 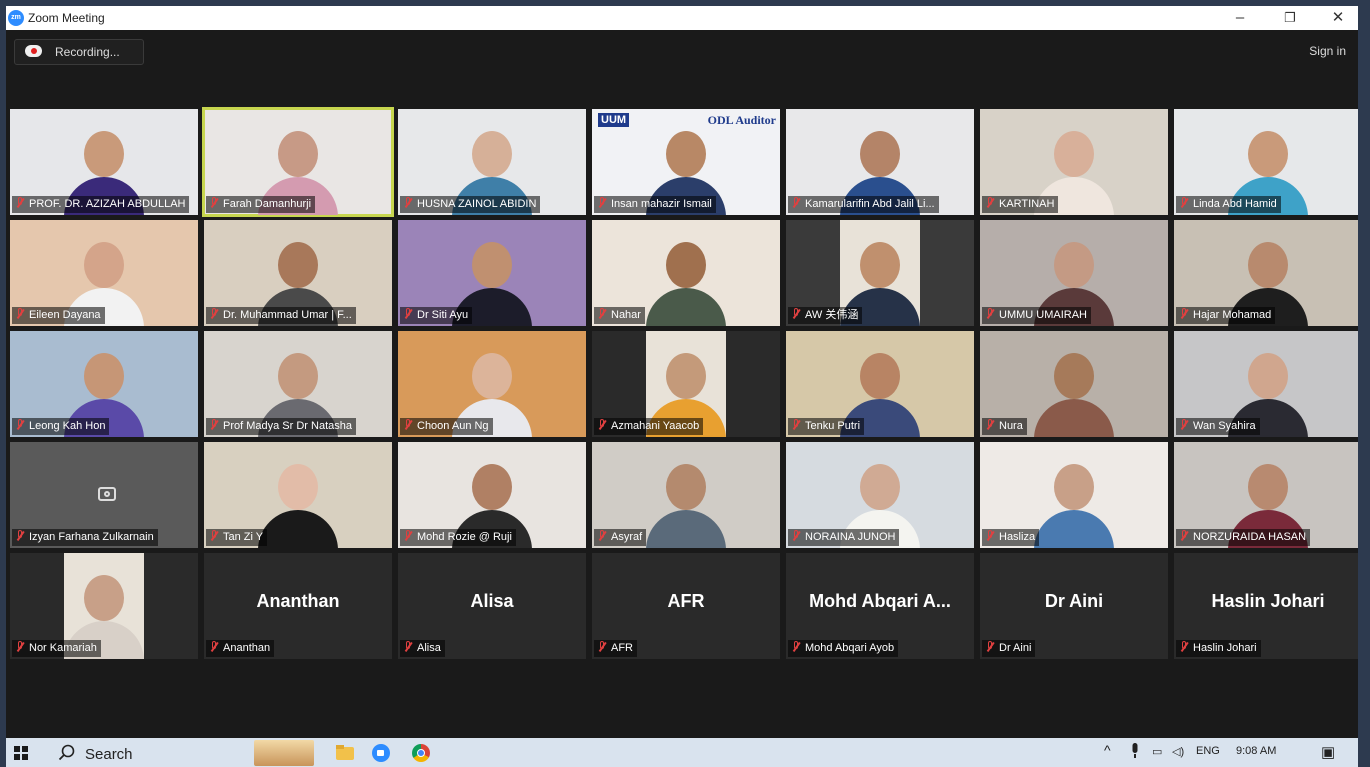 I want to click on participant-tile: Prof Madya Sr Dr Natasha, so click(x=298, y=384).